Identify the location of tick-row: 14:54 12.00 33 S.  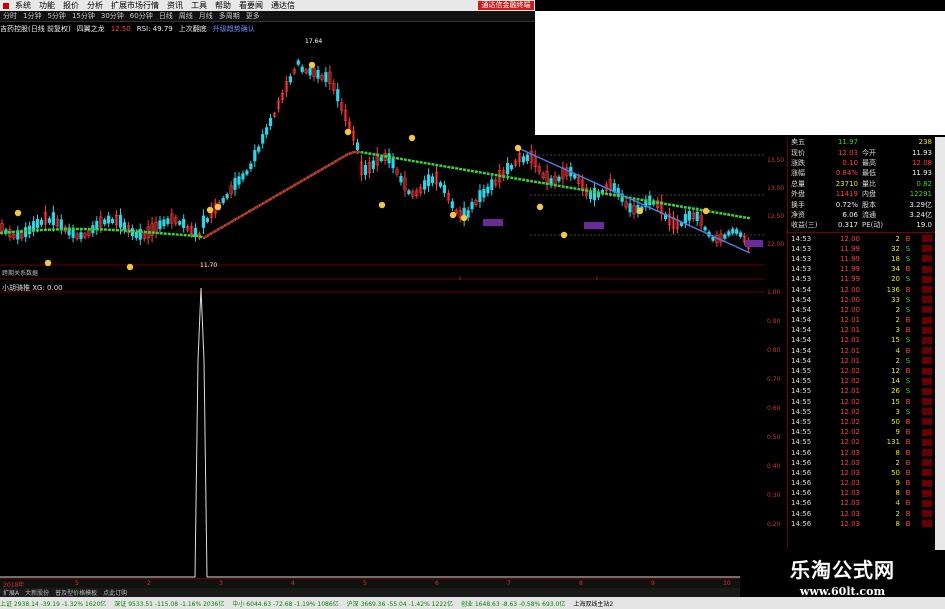
(866, 300).